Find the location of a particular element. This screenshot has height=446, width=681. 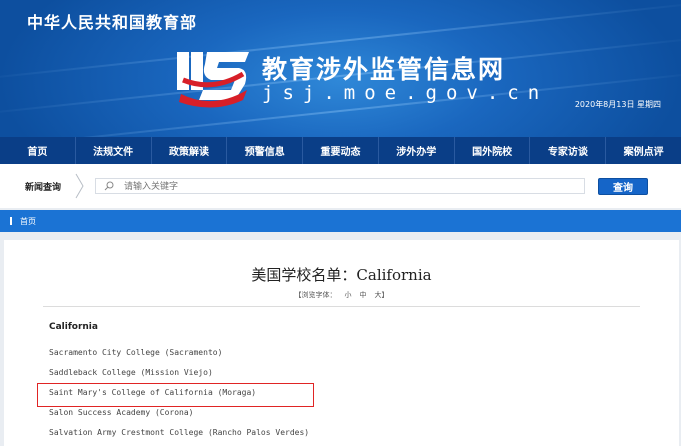

search-button: 查询 is located at coordinates (623, 186).